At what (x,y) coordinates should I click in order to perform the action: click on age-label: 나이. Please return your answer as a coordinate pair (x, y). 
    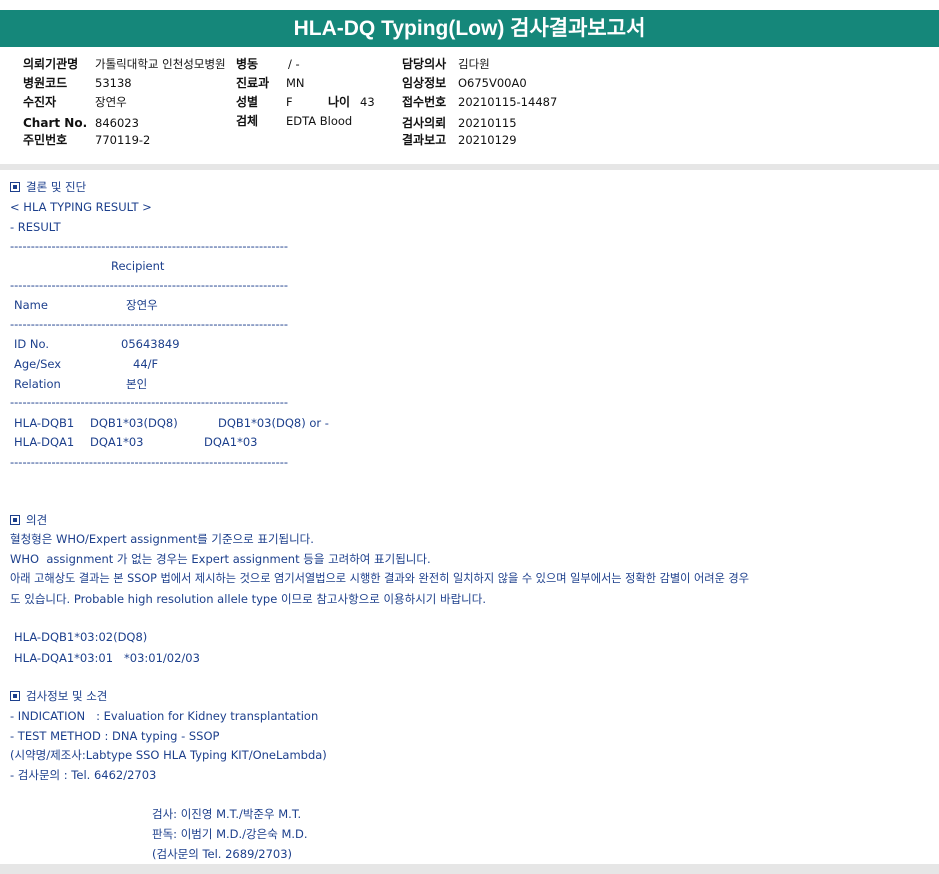
    Looking at the image, I should click on (339, 102).